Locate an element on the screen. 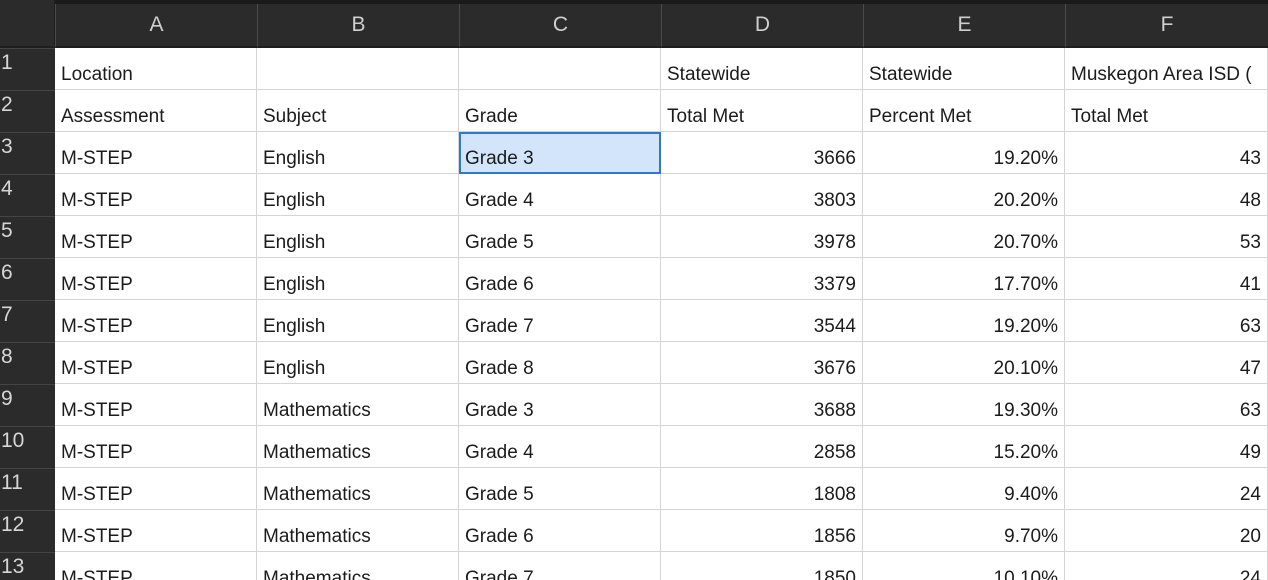 The image size is (1268, 580). cell-d12: 1856 is located at coordinates (762, 531).